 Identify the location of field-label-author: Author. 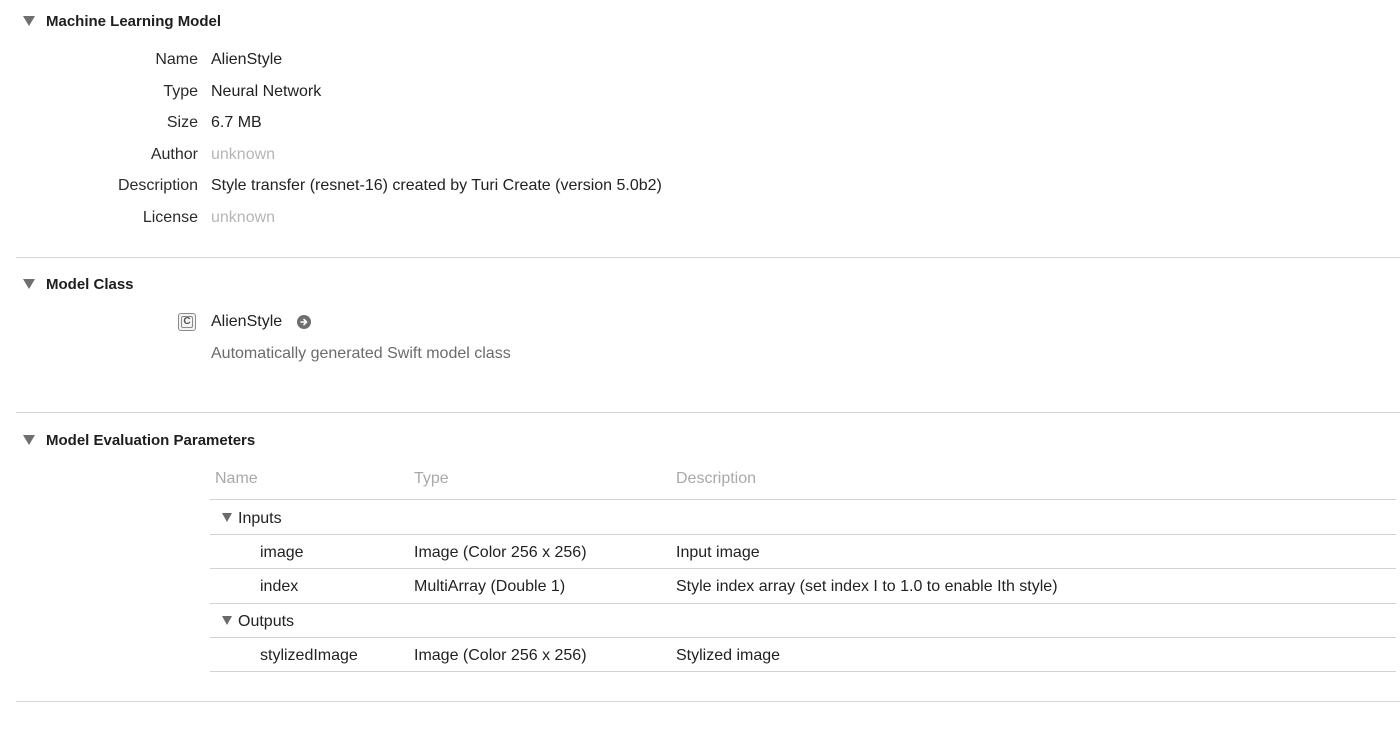
(174, 154).